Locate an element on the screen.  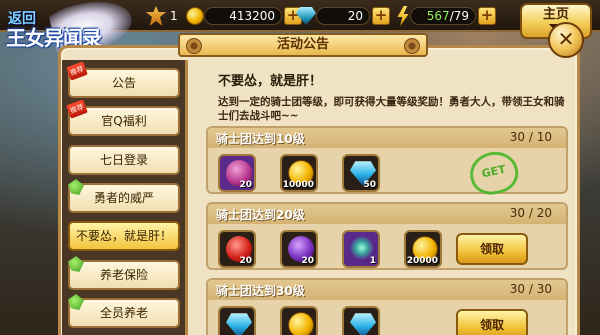
tier-progress: 30 / 20 is located at coordinates (530, 213).